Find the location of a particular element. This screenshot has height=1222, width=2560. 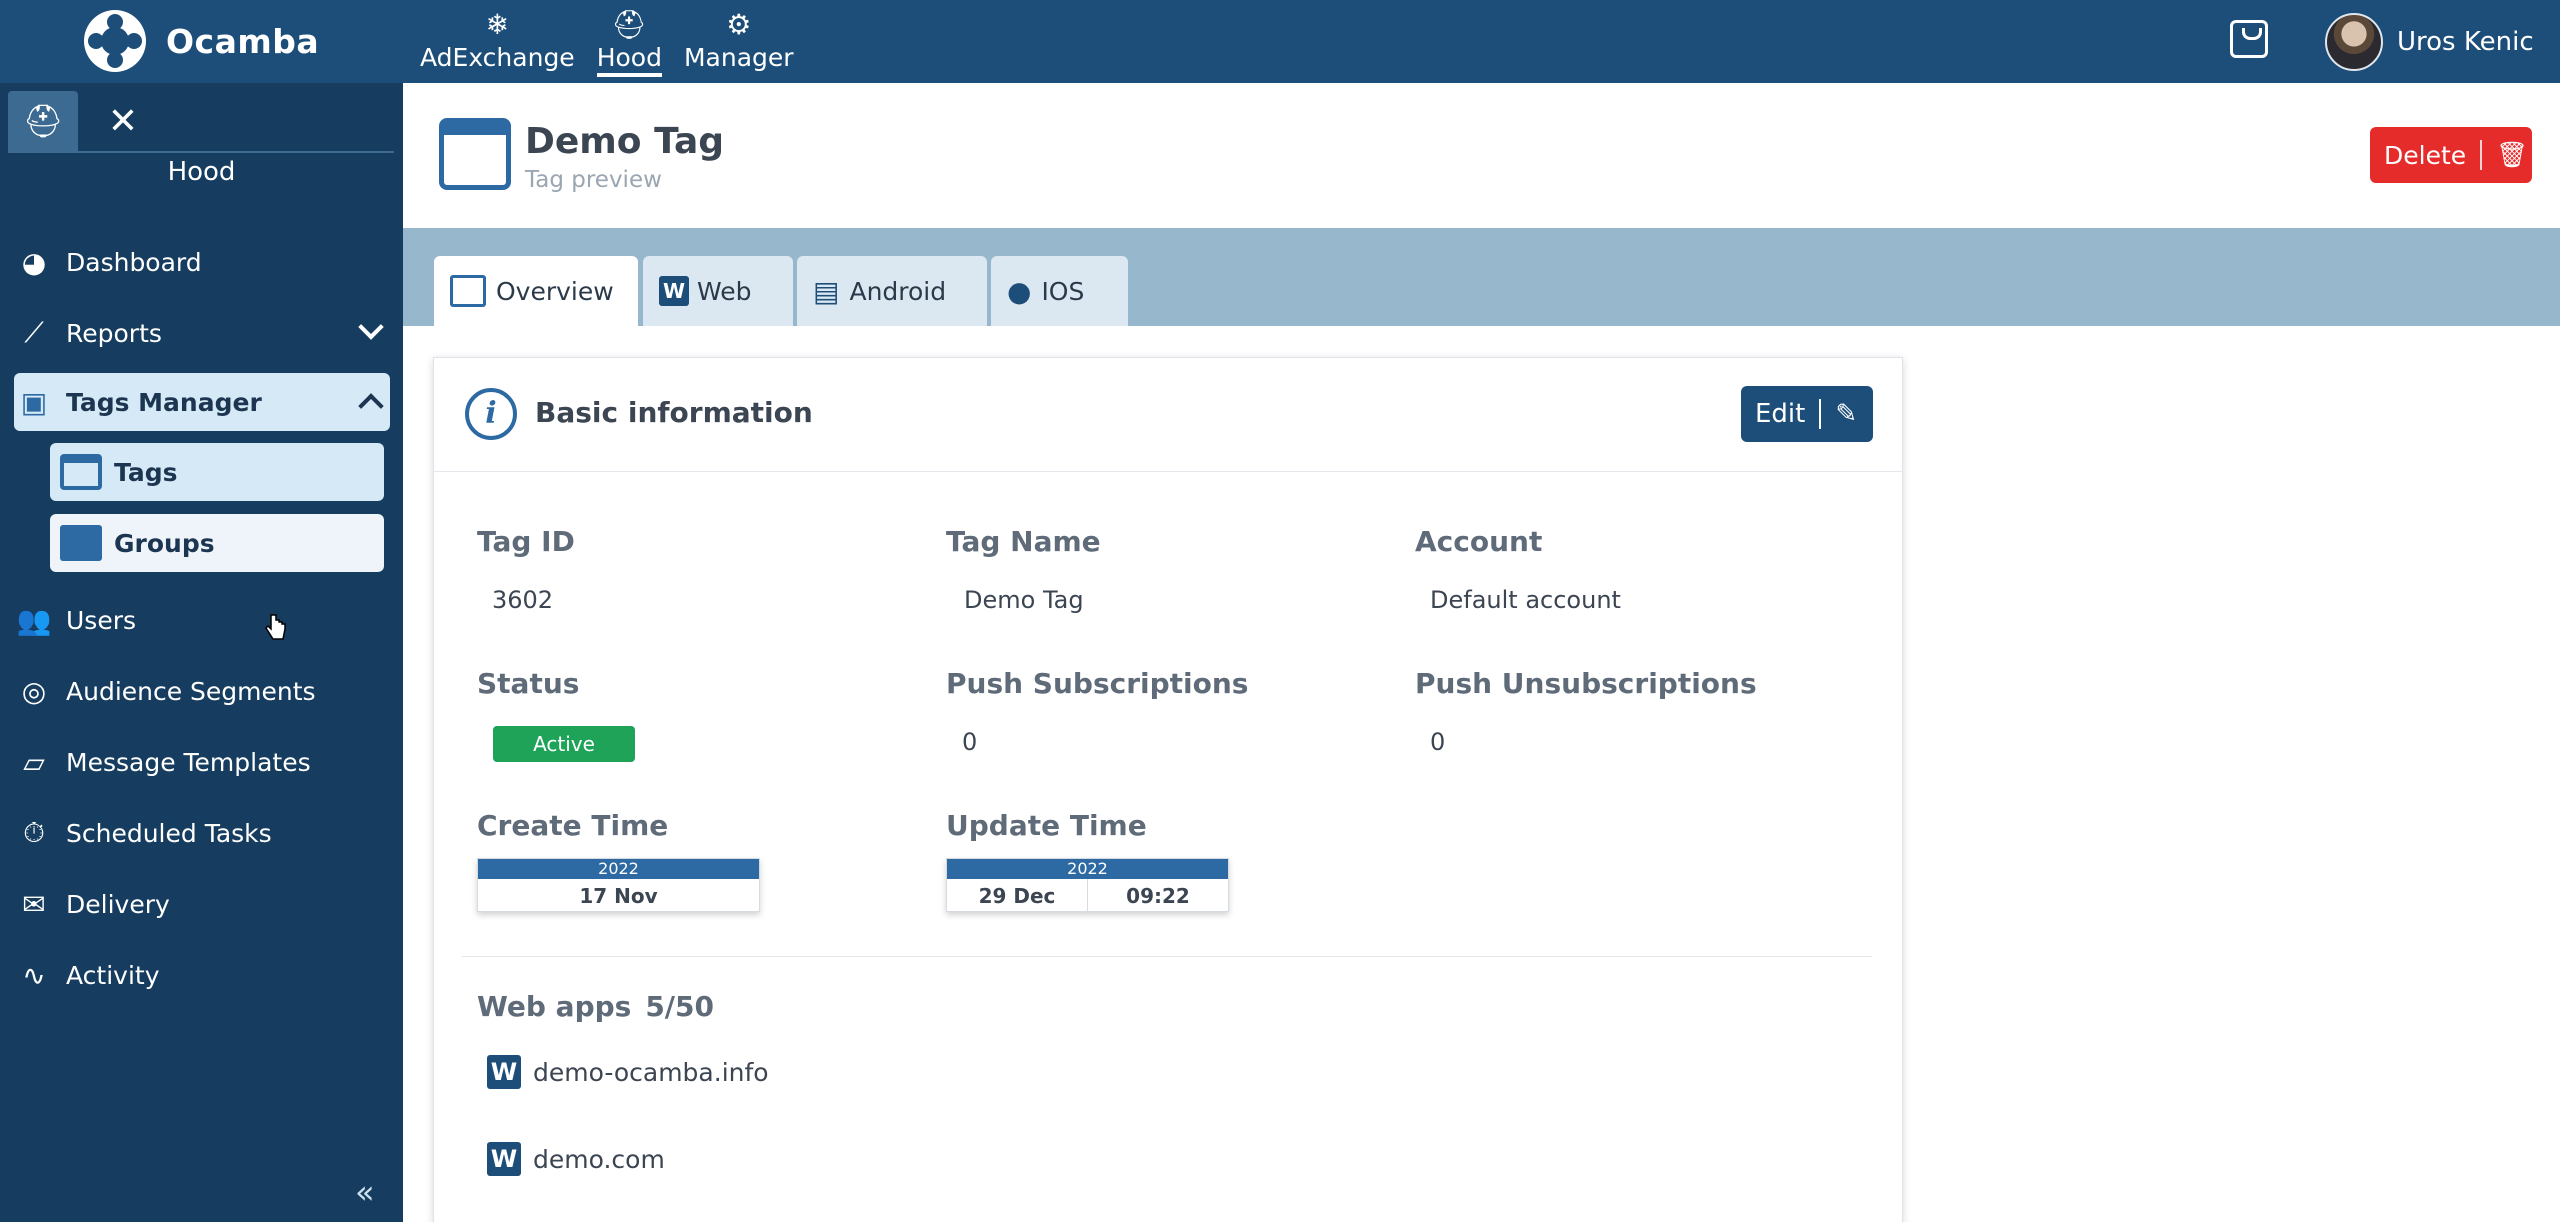

delete-label: Delete is located at coordinates (2425, 155).